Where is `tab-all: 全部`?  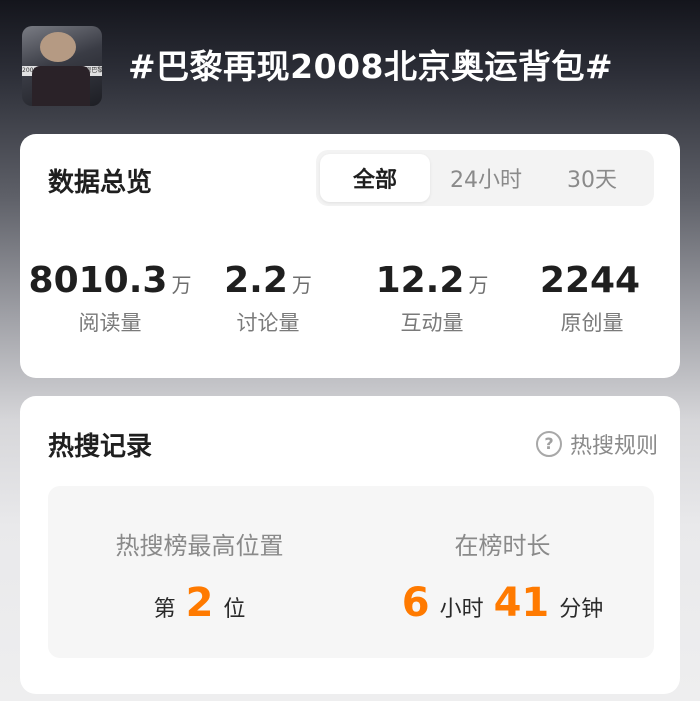
tab-all: 全部 is located at coordinates (375, 178).